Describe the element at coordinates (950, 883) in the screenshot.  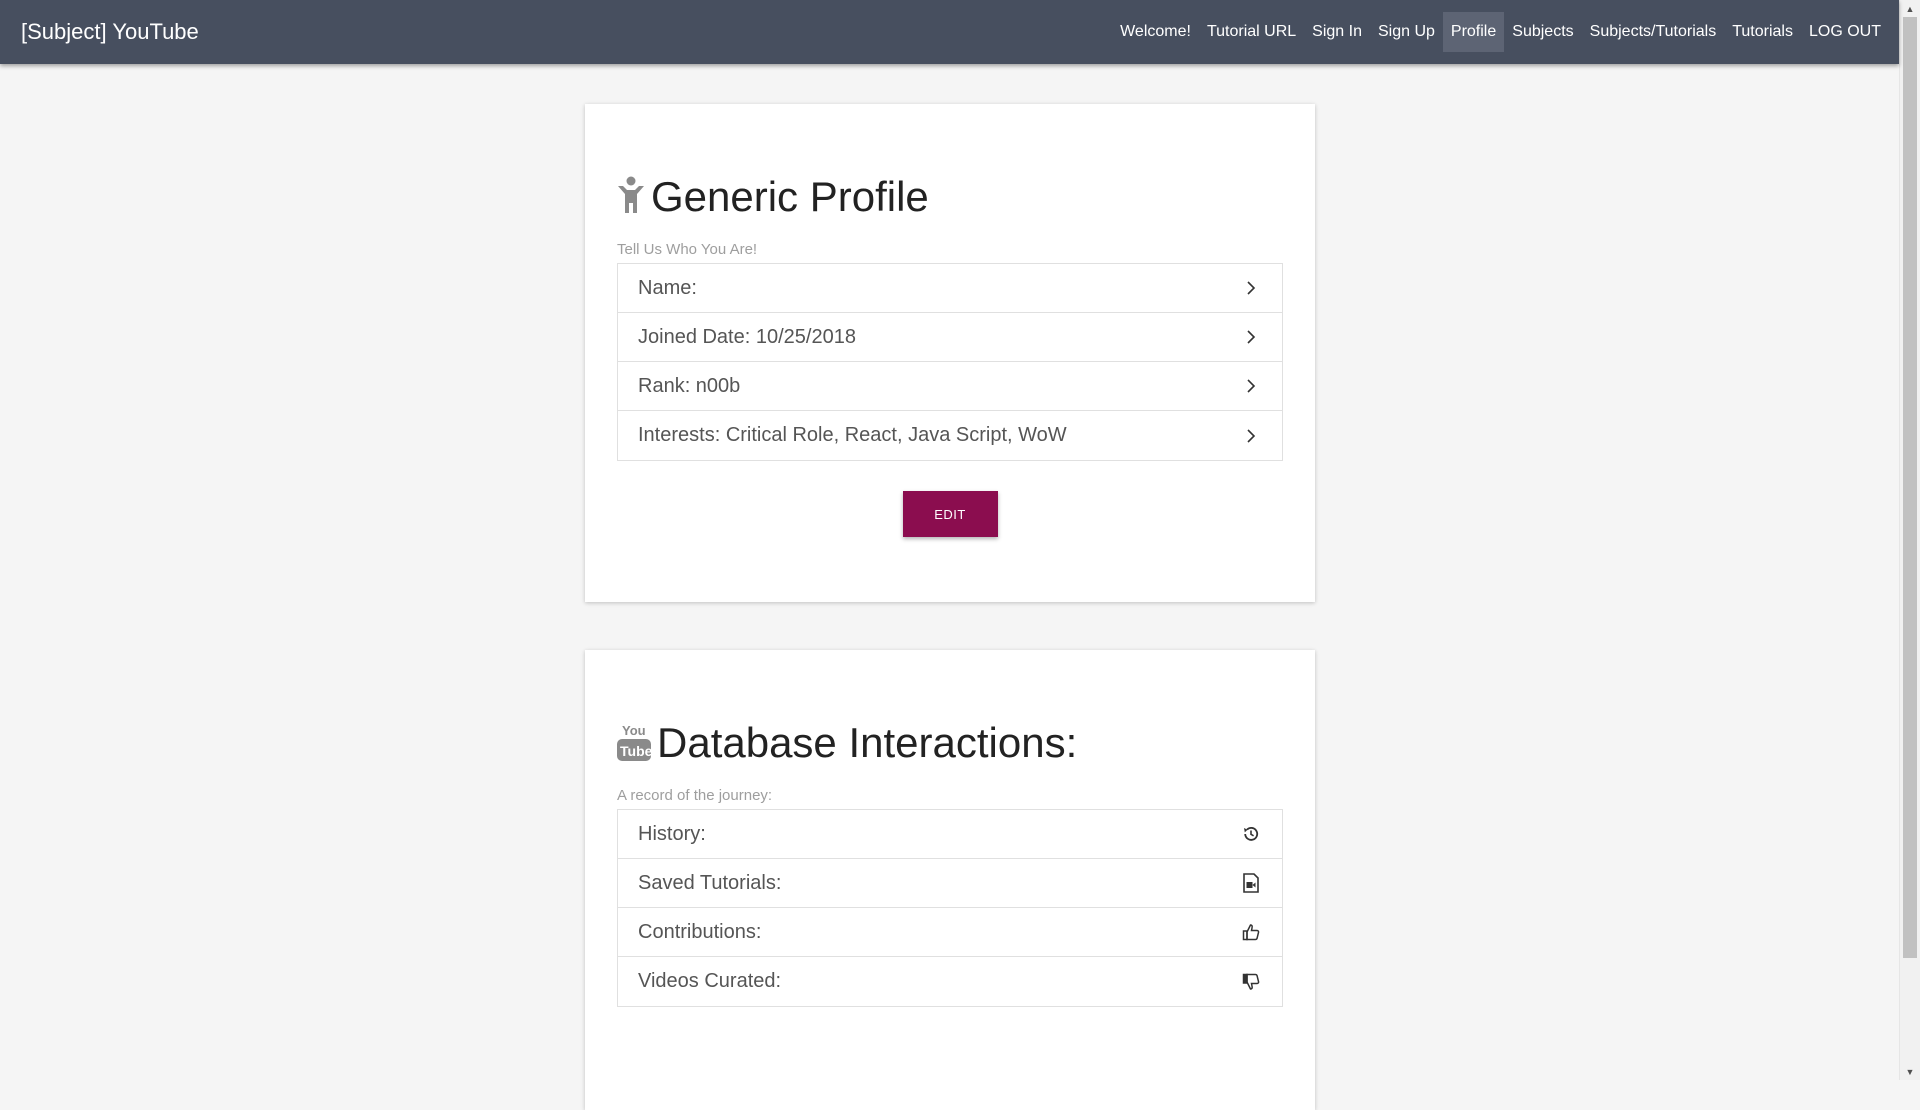
I see `db-item-saved-tutorials: Saved Tutorials:` at that location.